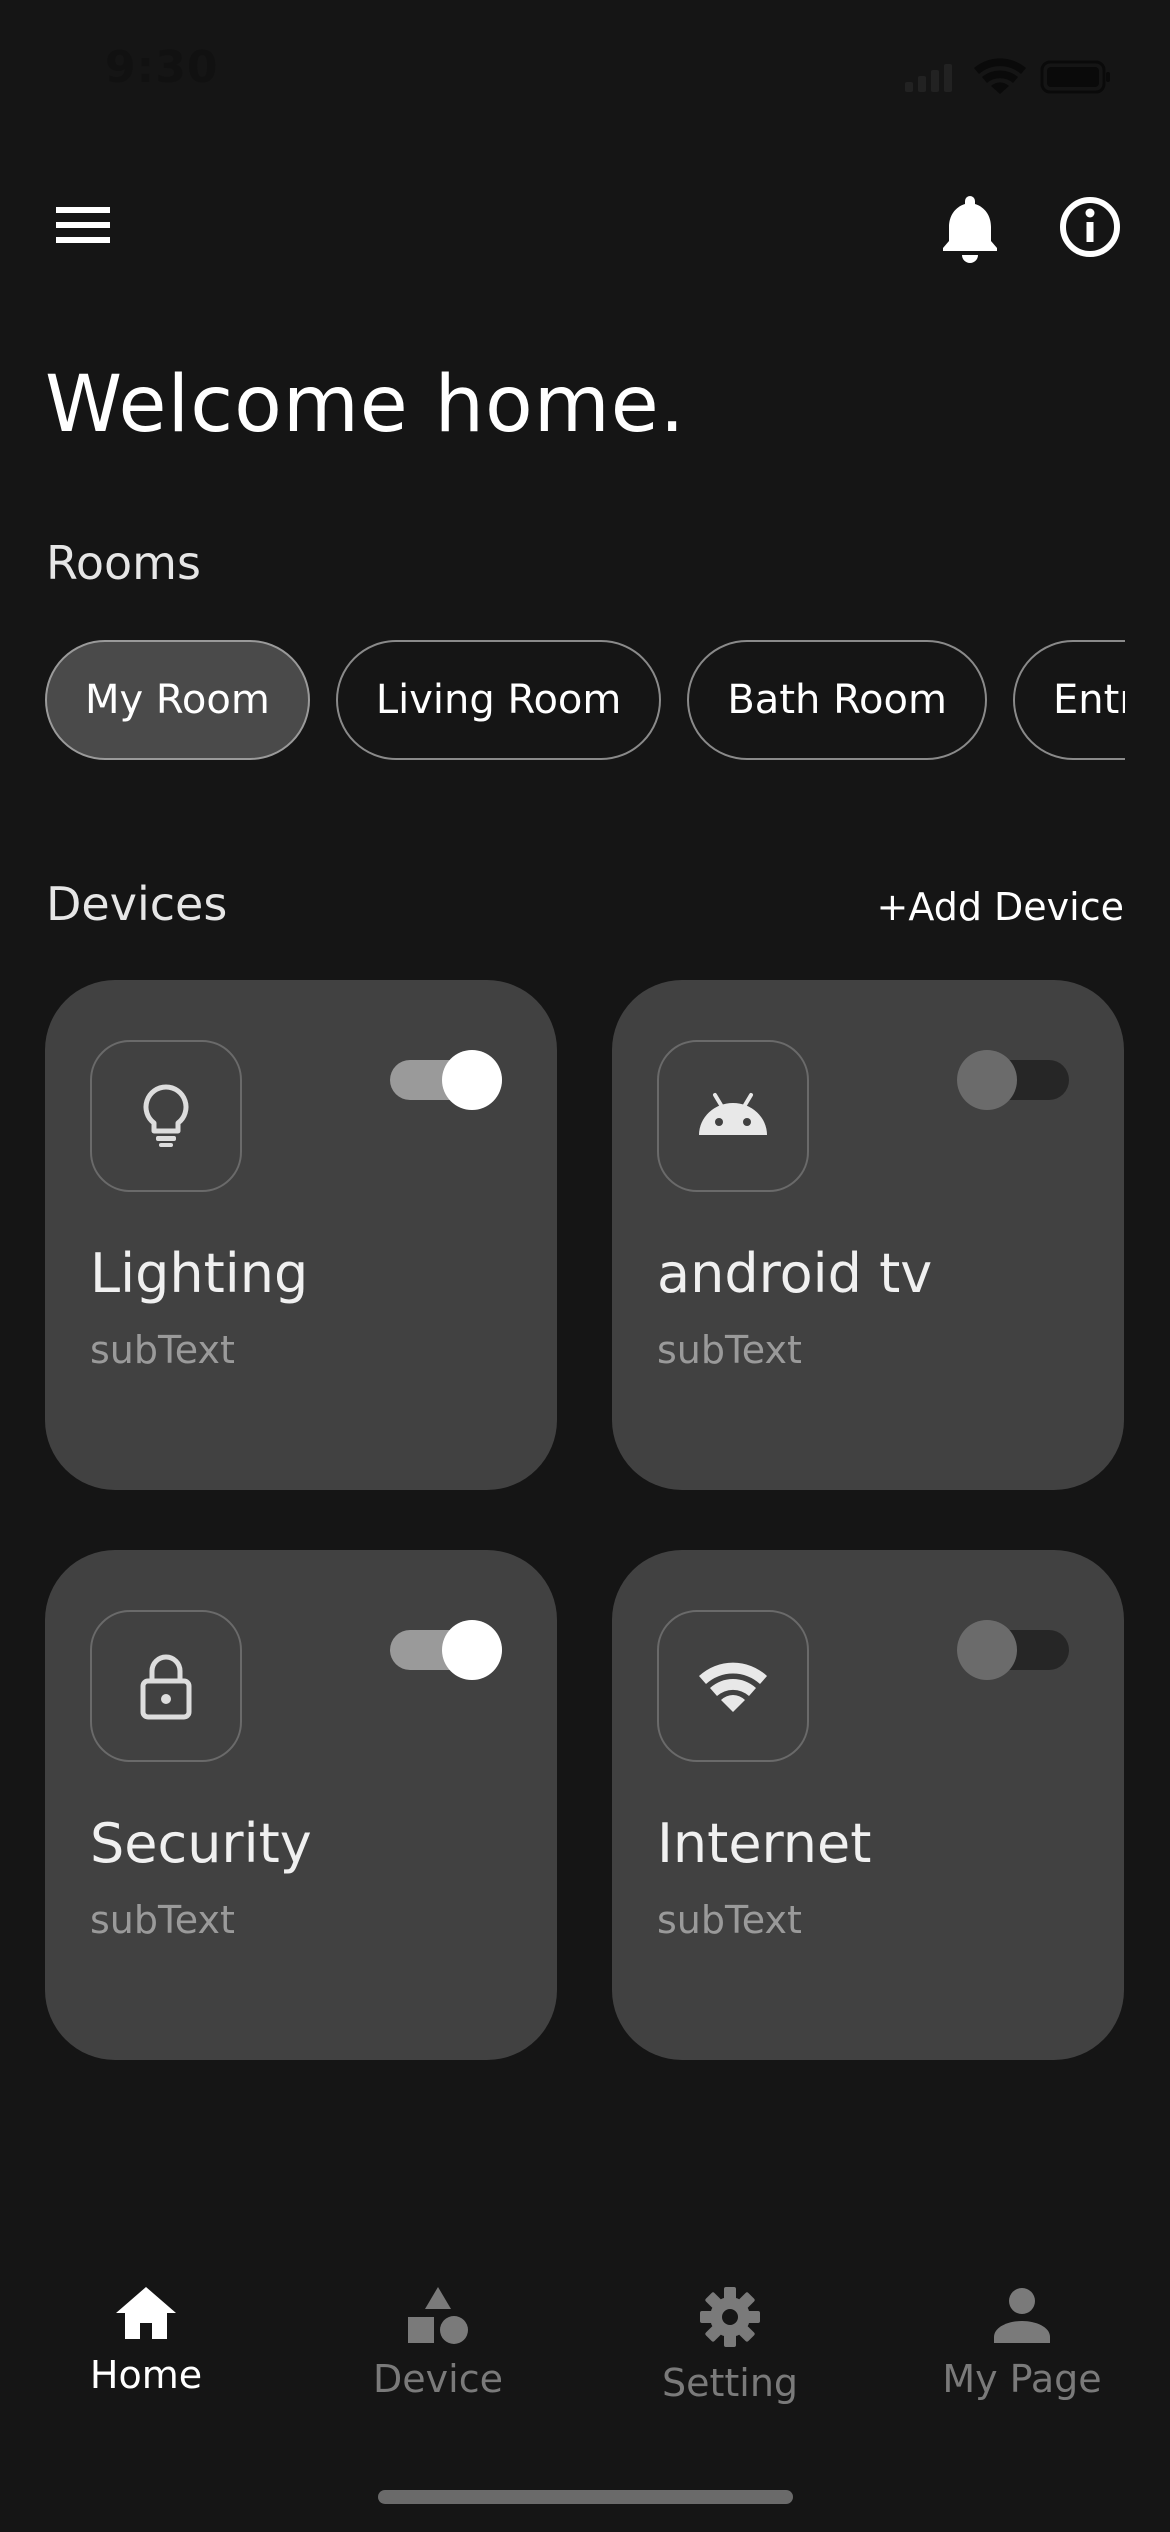 Image resolution: width=1170 pixels, height=2532 pixels. I want to click on device-card-android-tv: android tv subText, so click(868, 1235).